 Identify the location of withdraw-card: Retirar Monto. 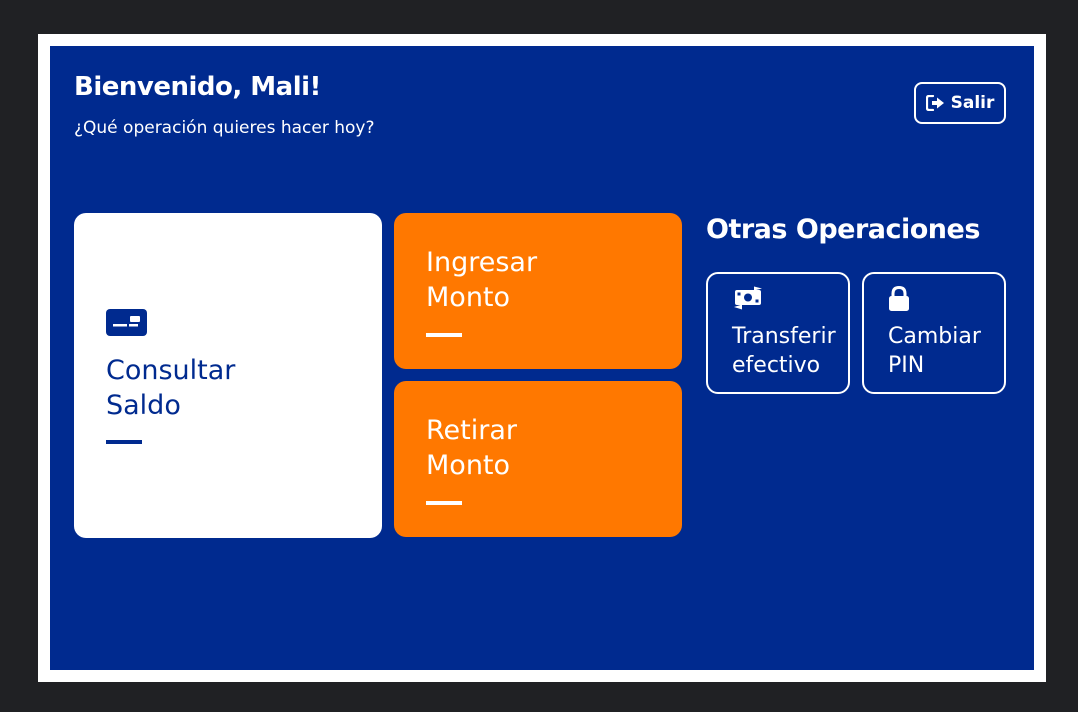
(538, 459).